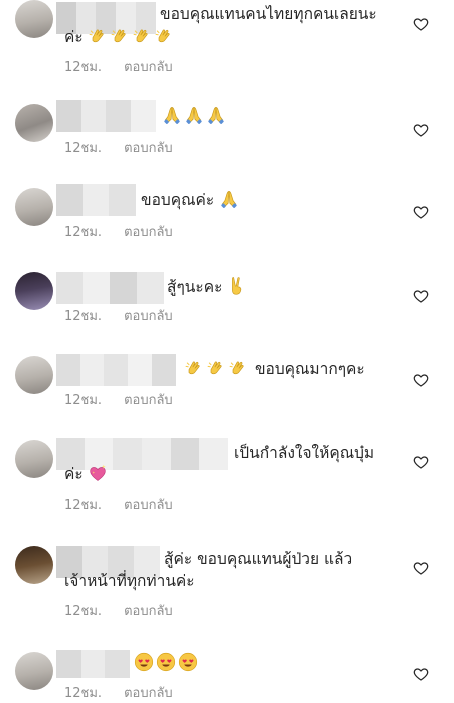 The width and height of the screenshot is (454, 703). What do you see at coordinates (208, 287) in the screenshot?
I see `comment-text: สู้ๆนะคะ` at bounding box center [208, 287].